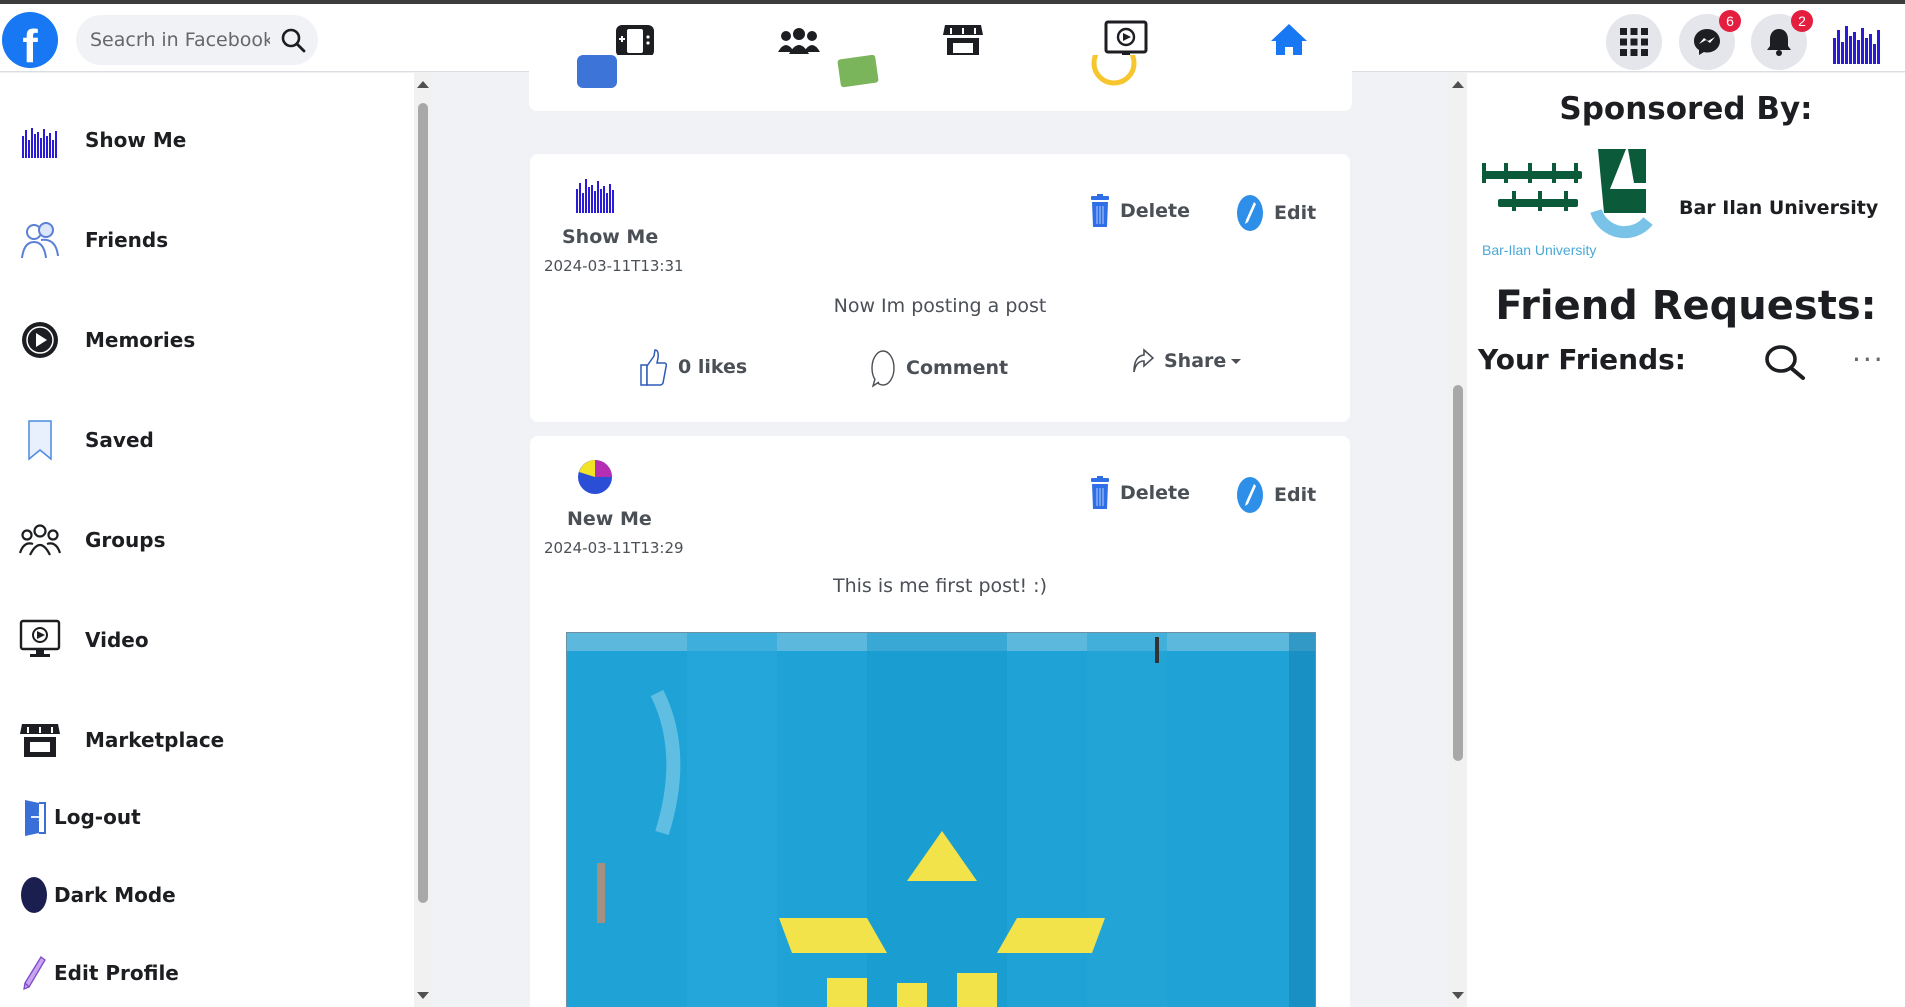  What do you see at coordinates (1143, 361) in the screenshot?
I see `share-icon` at bounding box center [1143, 361].